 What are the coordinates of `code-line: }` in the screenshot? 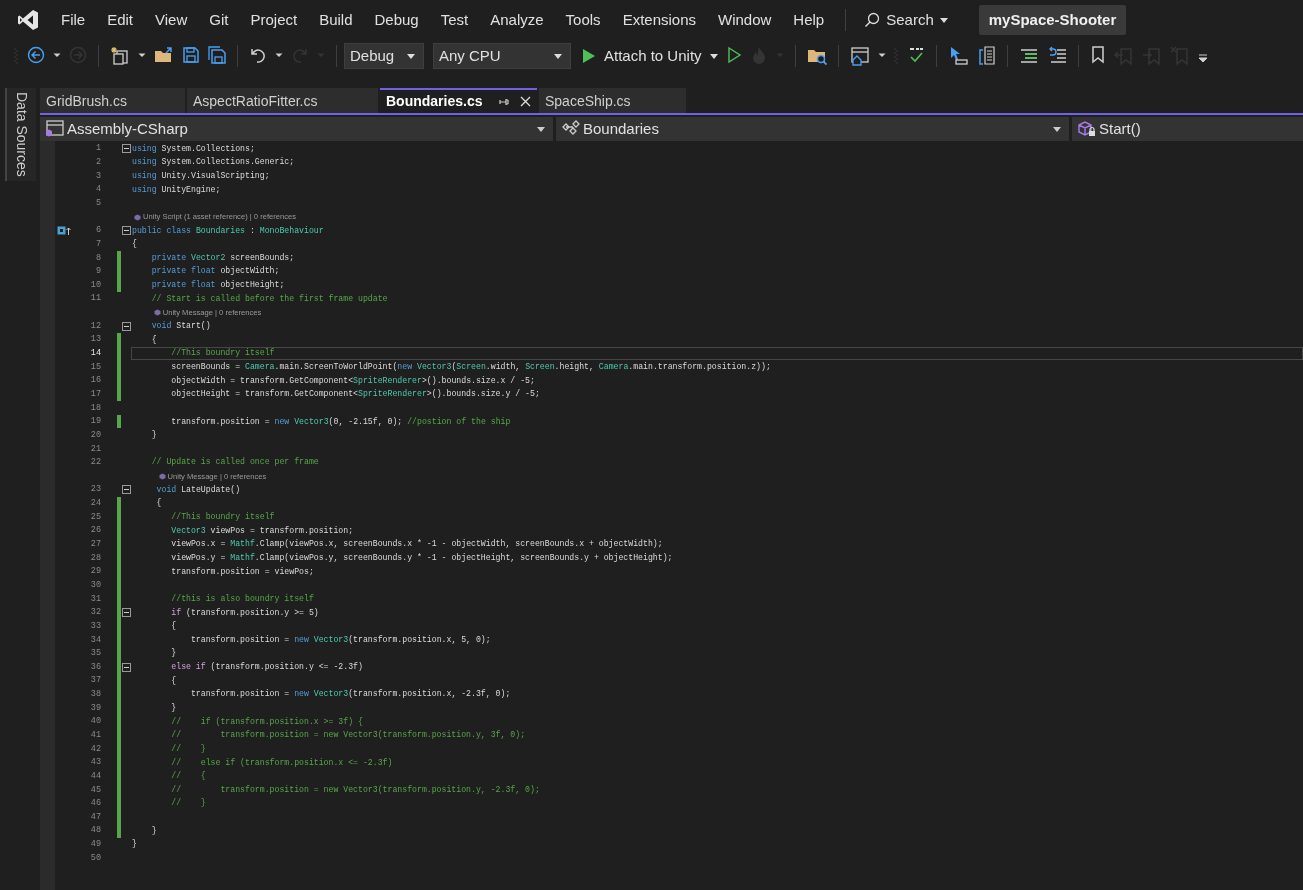 It's located at (153, 830).